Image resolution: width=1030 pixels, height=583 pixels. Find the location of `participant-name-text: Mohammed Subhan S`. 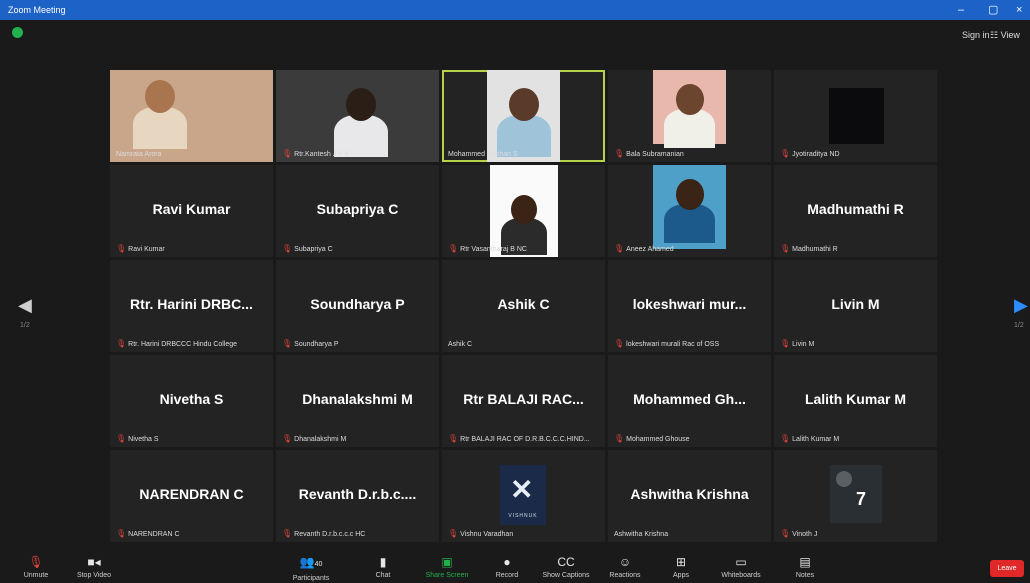

participant-name-text: Mohammed Subhan S is located at coordinates (483, 154).